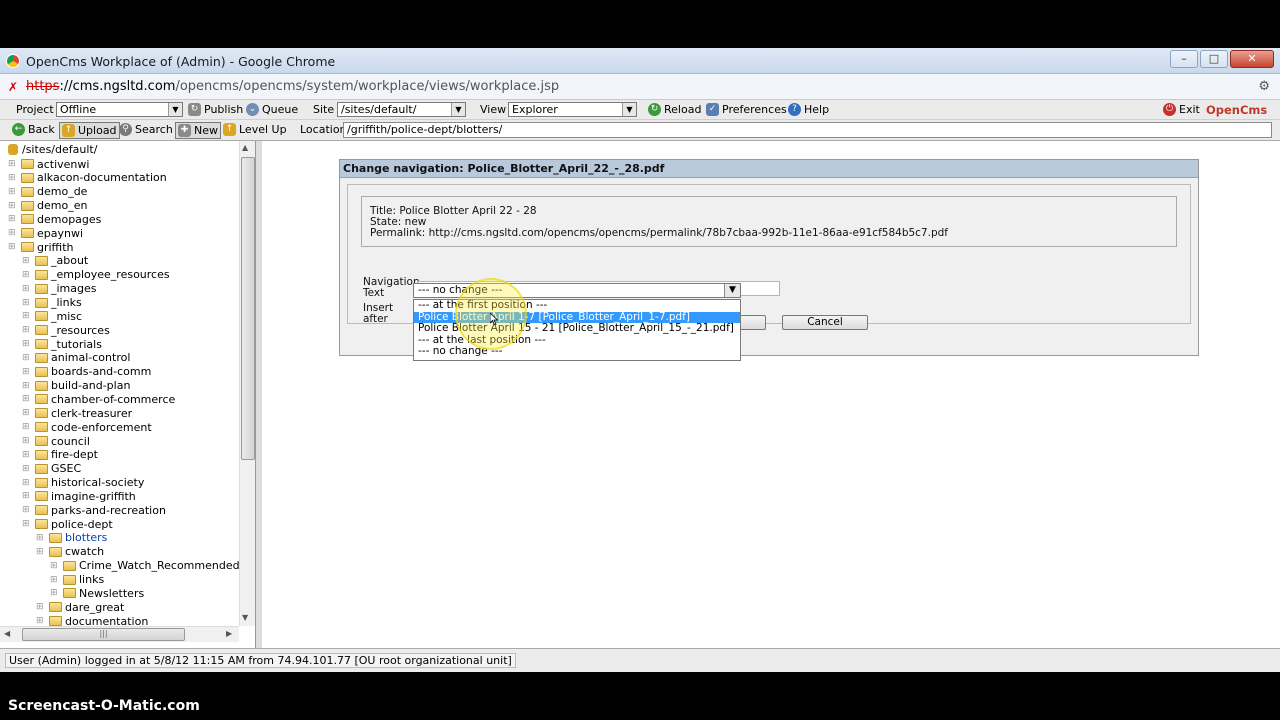 This screenshot has height=720, width=1280. What do you see at coordinates (52, 303) in the screenshot?
I see `tree-item: ⊞ _links` at bounding box center [52, 303].